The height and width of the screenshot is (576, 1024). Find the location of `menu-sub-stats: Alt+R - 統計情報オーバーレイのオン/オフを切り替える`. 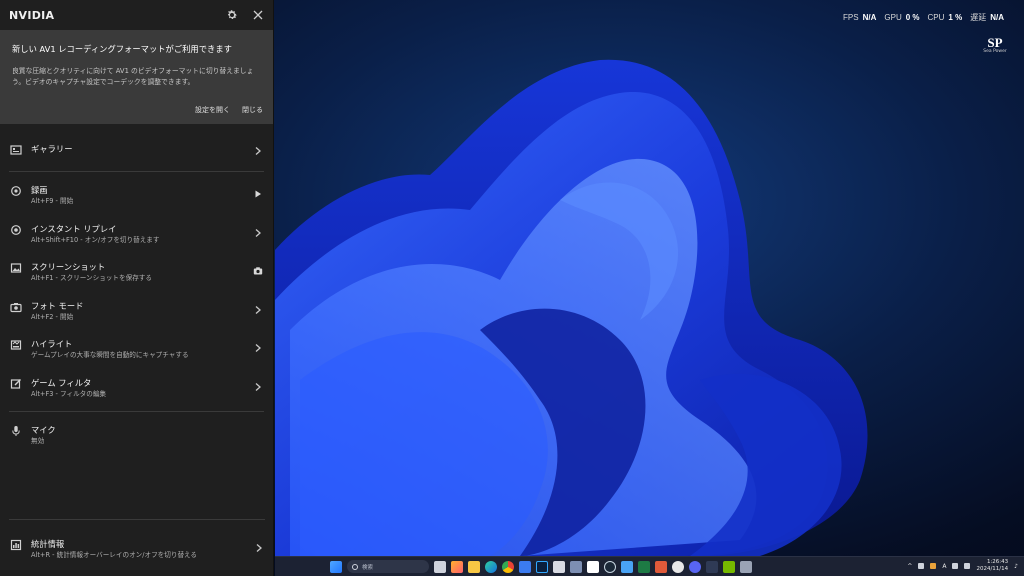

menu-sub-stats: Alt+R - 統計情報オーバーレイのオン/オフを切り替える is located at coordinates (114, 555).